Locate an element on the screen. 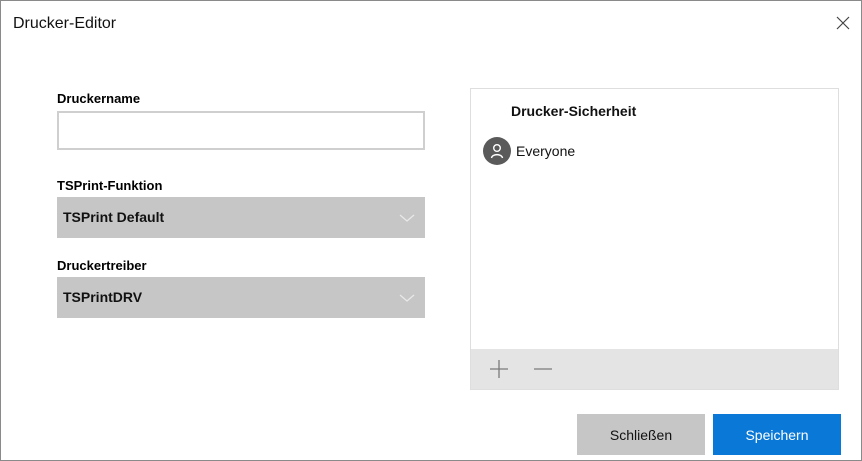  plus-icon is located at coordinates (499, 369).